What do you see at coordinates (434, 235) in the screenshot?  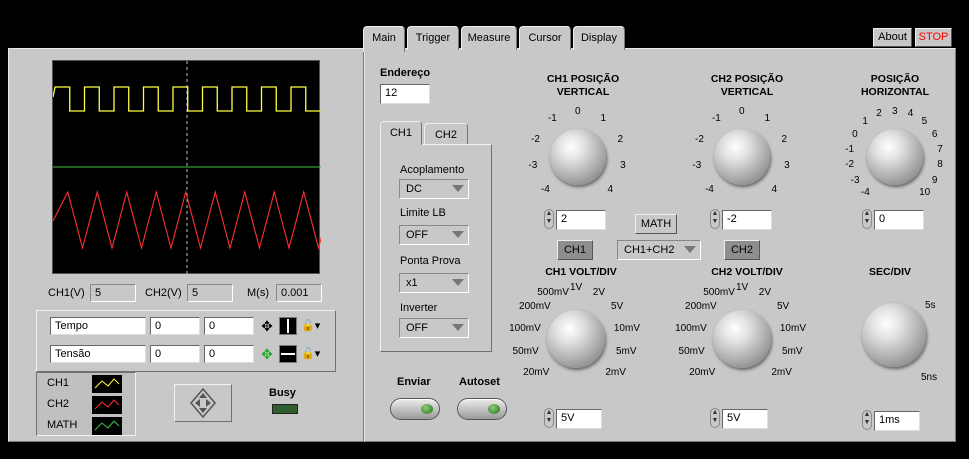 I see `limite-select: OFF` at bounding box center [434, 235].